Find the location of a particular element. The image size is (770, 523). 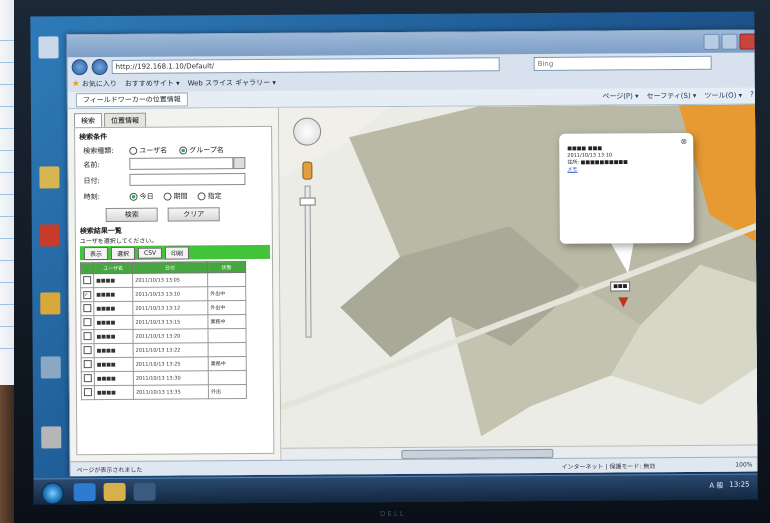

row-checkbox-cell: ✓ is located at coordinates (87, 294).